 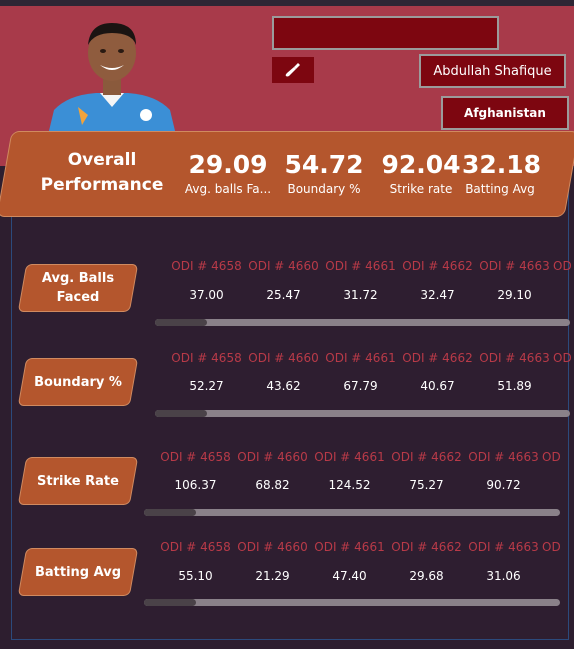 What do you see at coordinates (437, 295) in the screenshot?
I see `match-value: 32.47` at bounding box center [437, 295].